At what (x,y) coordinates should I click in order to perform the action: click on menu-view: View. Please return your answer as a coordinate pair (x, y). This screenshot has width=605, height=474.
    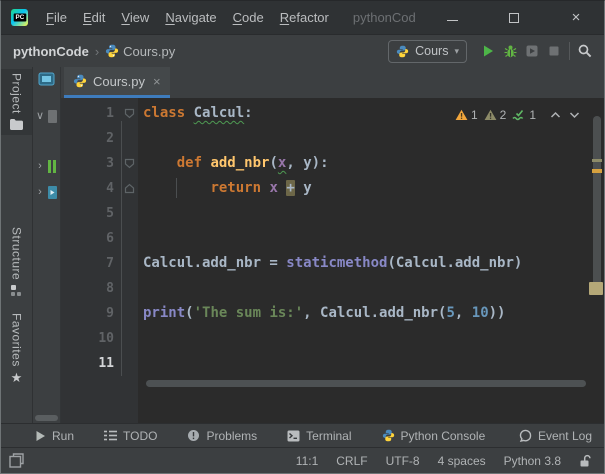
    Looking at the image, I should click on (135, 17).